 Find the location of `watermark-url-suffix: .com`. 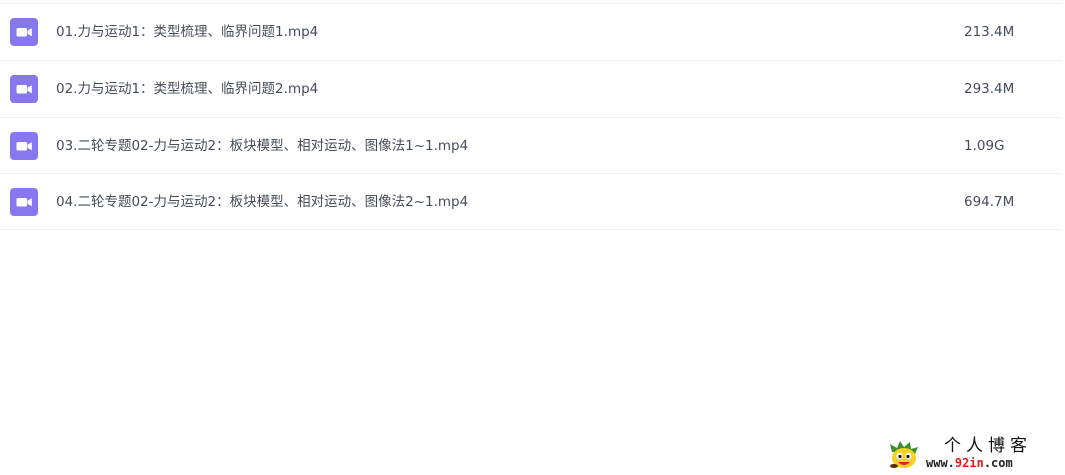

watermark-url-suffix: .com is located at coordinates (998, 463).